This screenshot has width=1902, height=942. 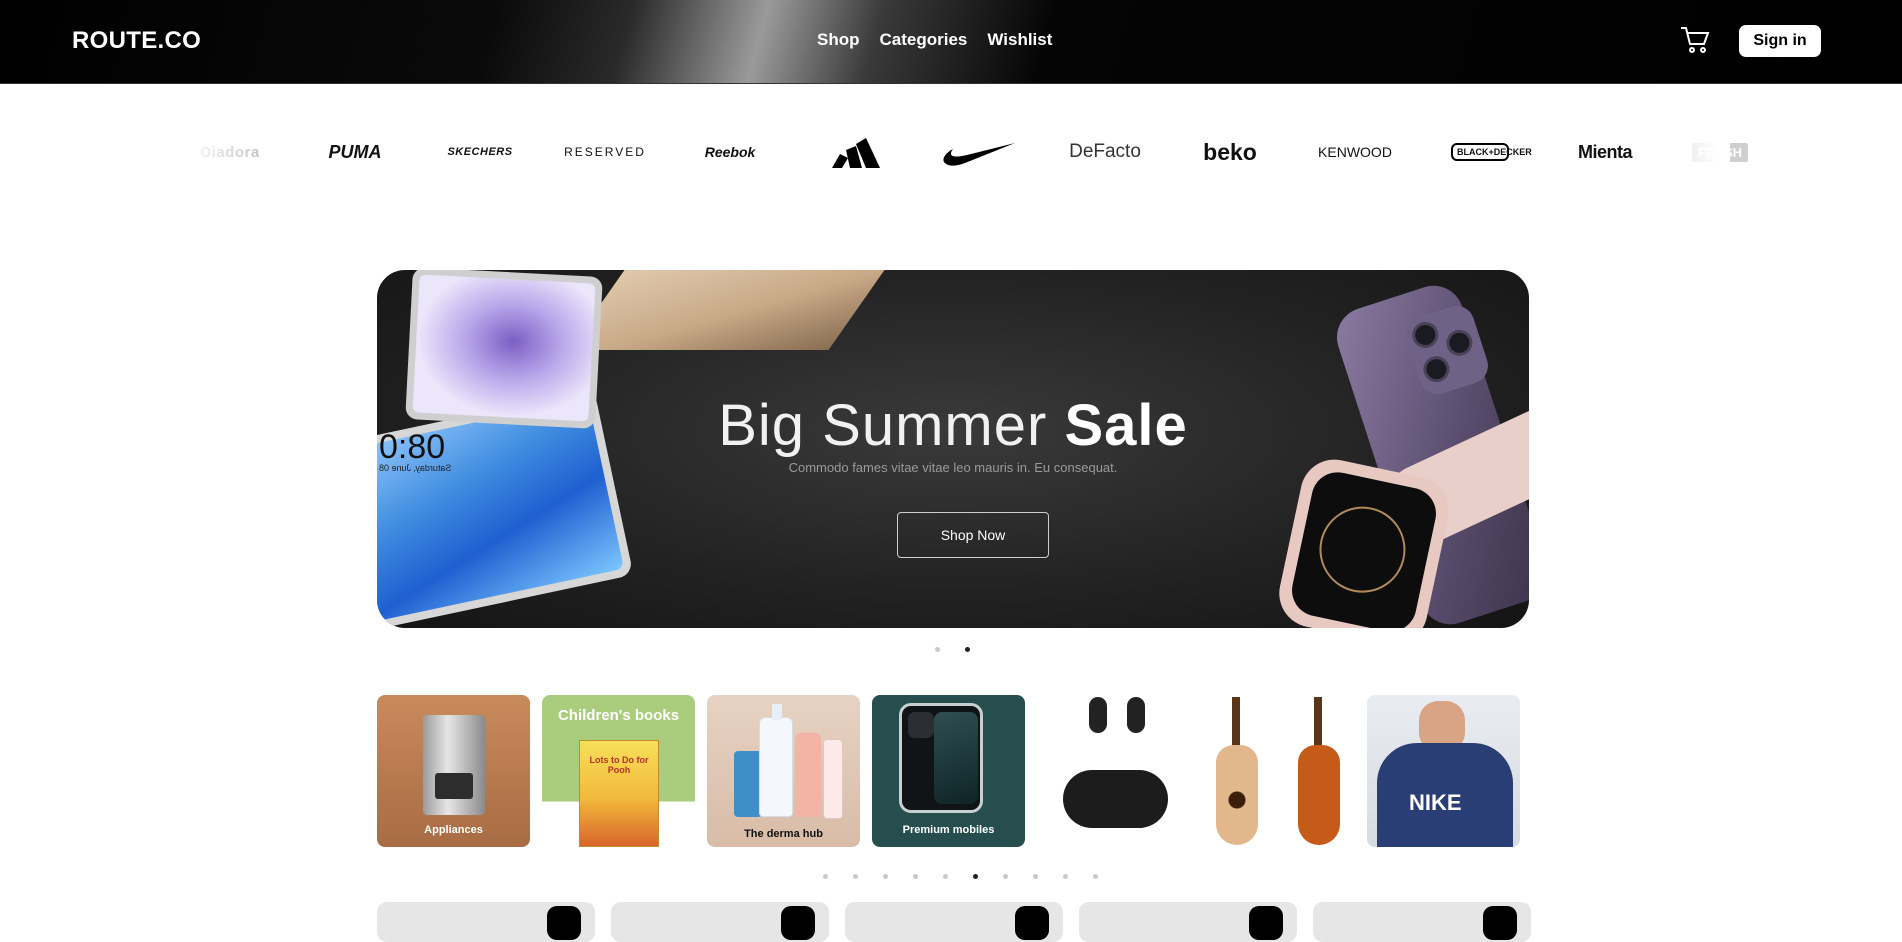 I want to click on brand-reebok: Reebok, so click(x=730, y=152).